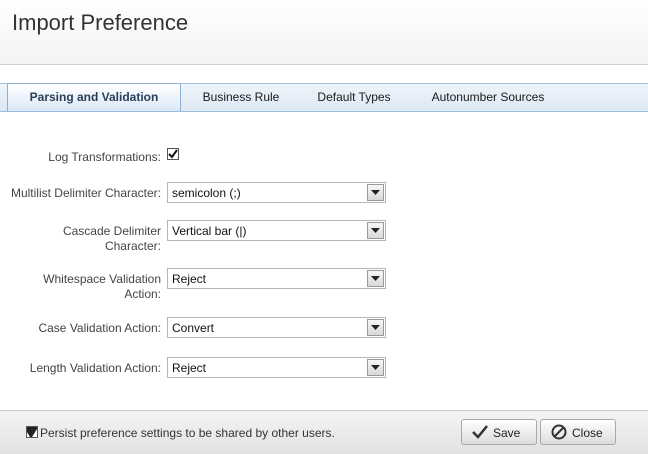 Image resolution: width=648 pixels, height=454 pixels. I want to click on length-validation-select: Reject, so click(276, 367).